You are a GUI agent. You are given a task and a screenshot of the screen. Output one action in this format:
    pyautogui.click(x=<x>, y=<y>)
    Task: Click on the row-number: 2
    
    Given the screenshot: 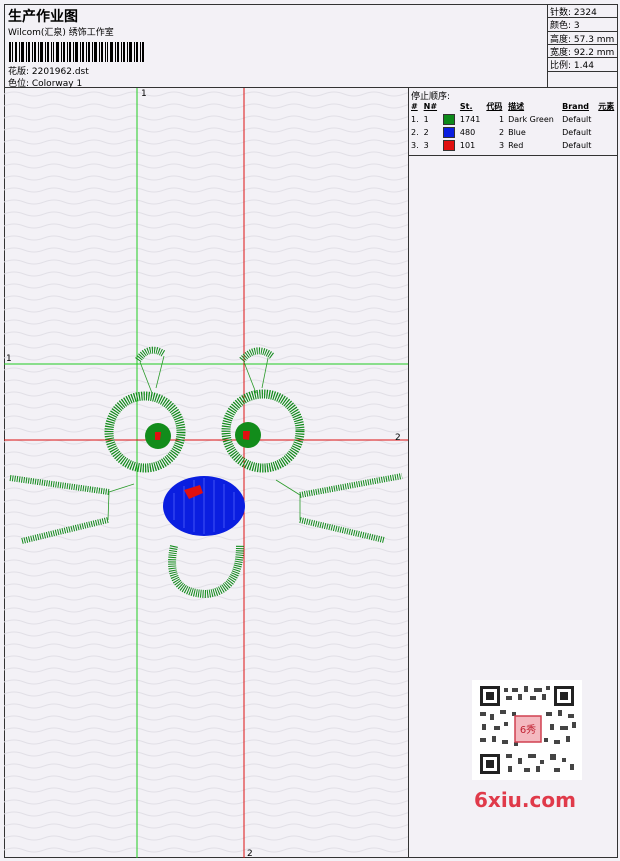 What is the action you would take?
    pyautogui.click(x=426, y=132)
    